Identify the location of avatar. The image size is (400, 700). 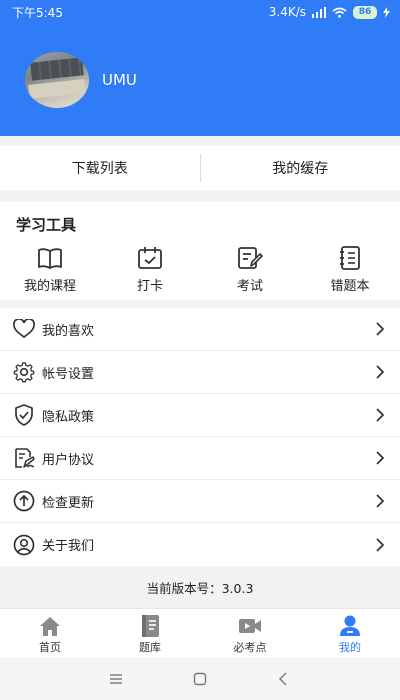
(57, 80).